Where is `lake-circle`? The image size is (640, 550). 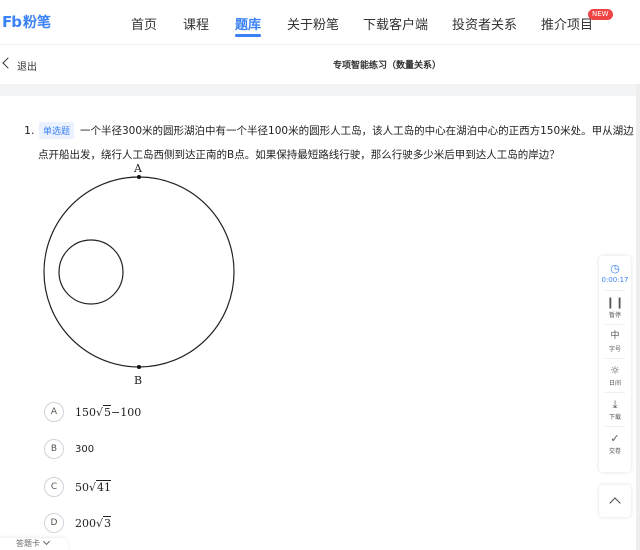 lake-circle is located at coordinates (139, 272).